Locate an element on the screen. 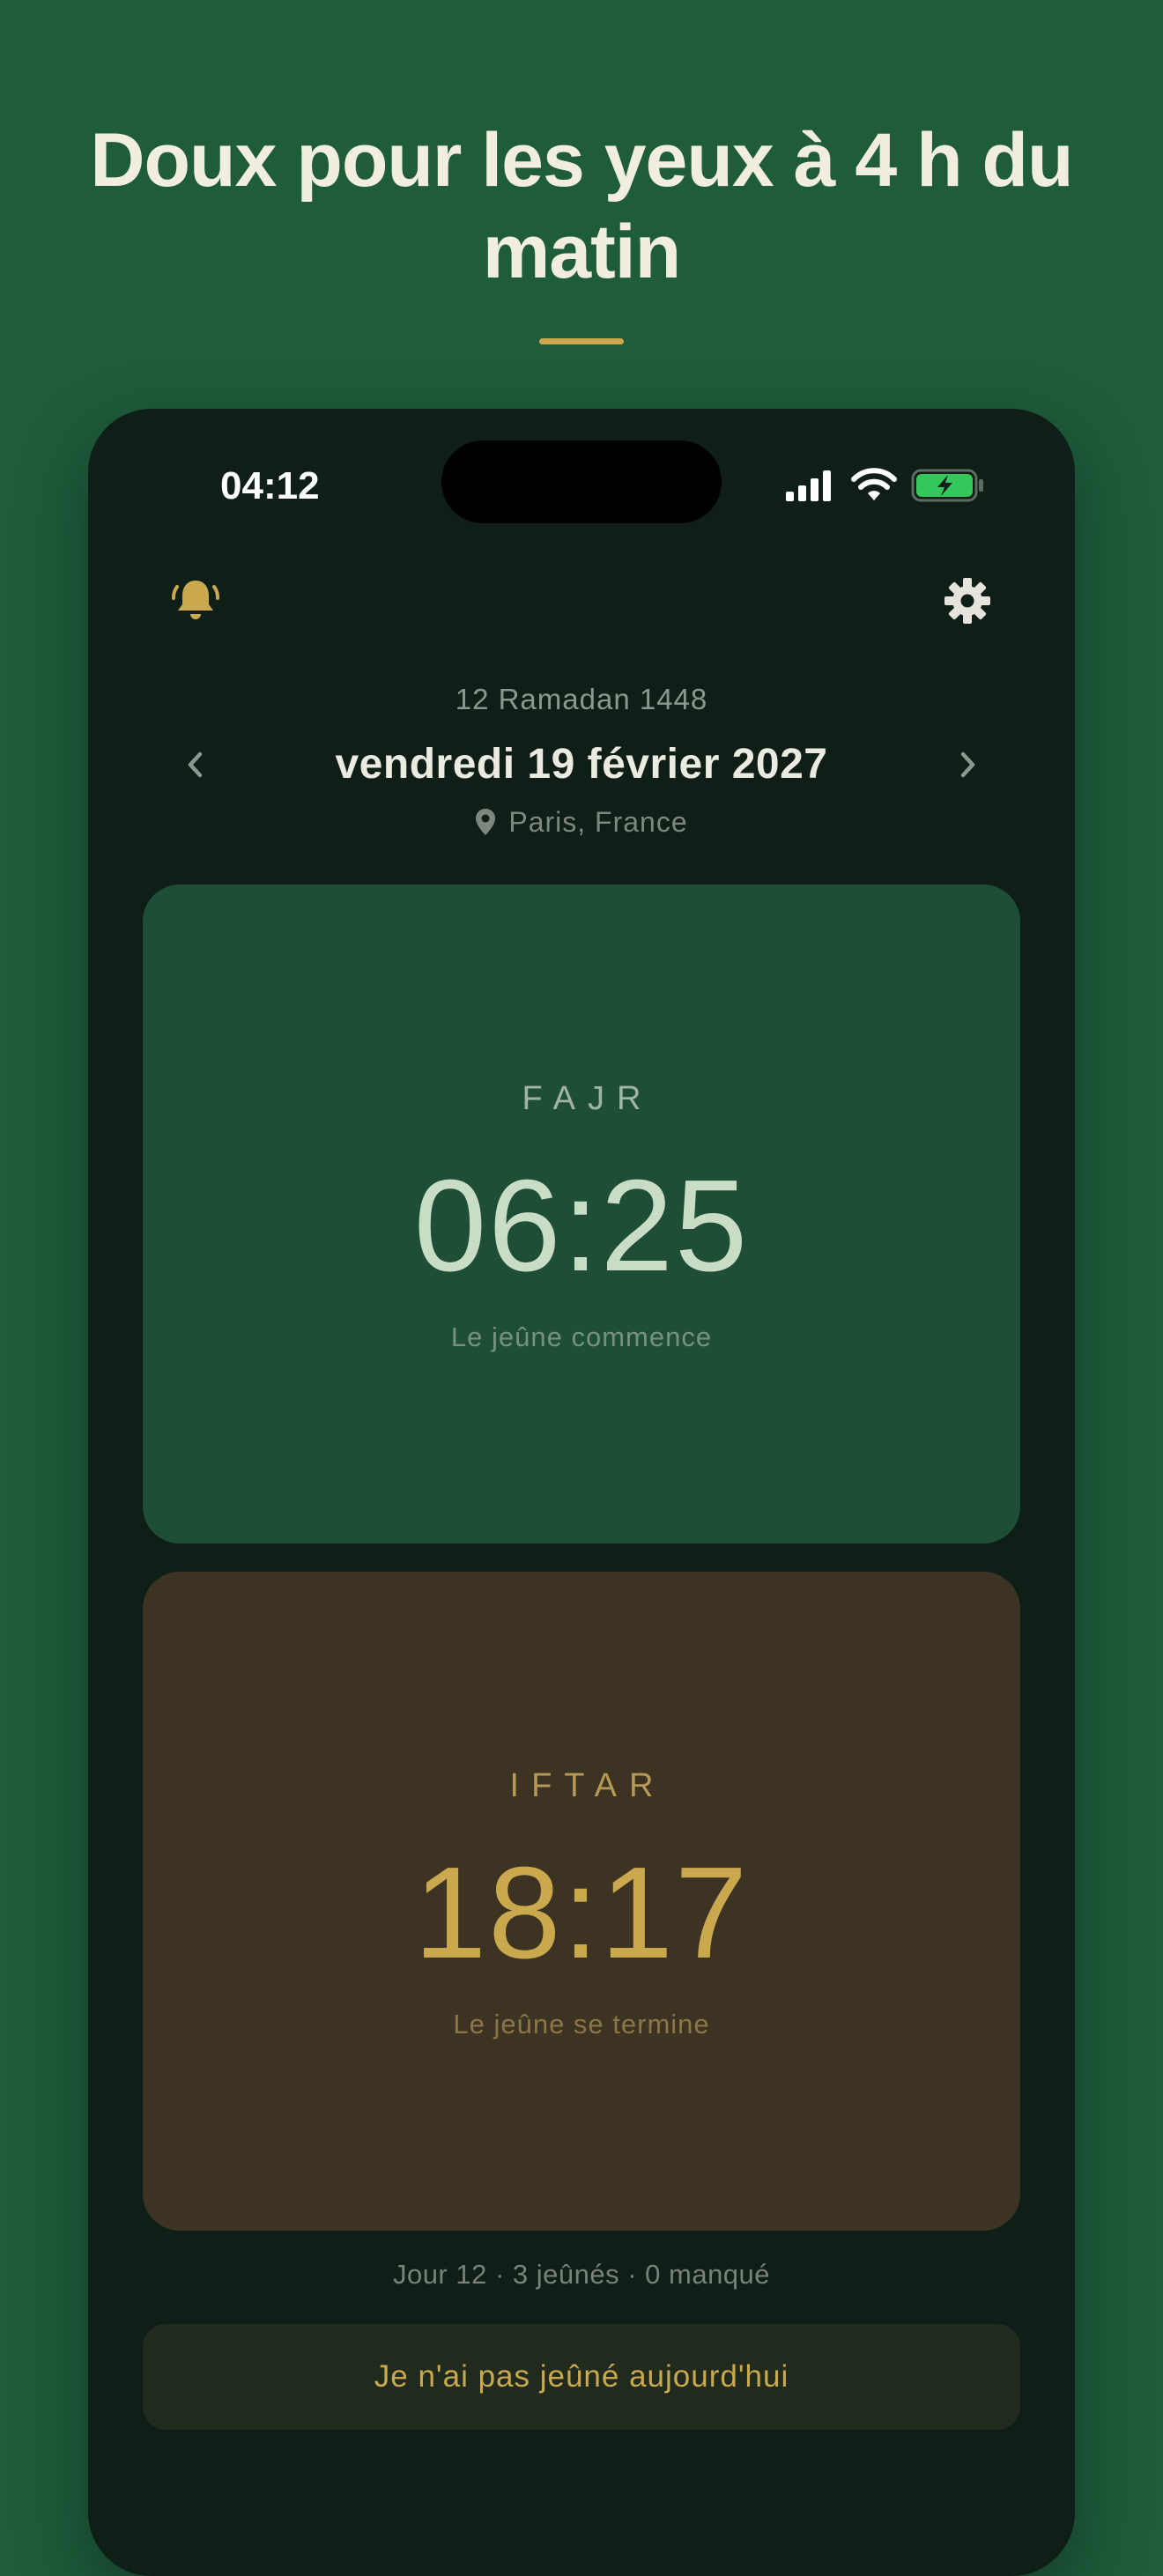  status-icons is located at coordinates (890, 485).